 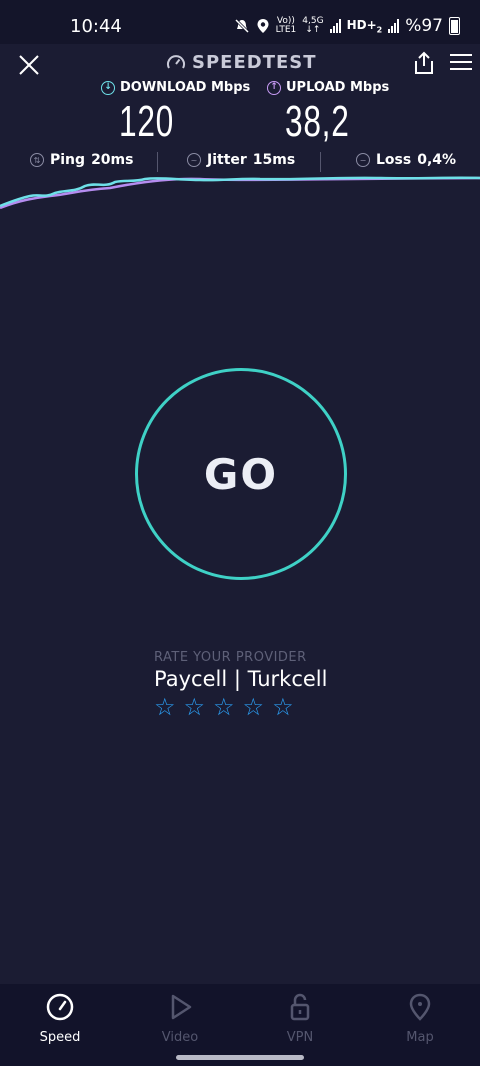 I want to click on download-label: ↓ DOWNLOAD Mbps, so click(x=175, y=87).